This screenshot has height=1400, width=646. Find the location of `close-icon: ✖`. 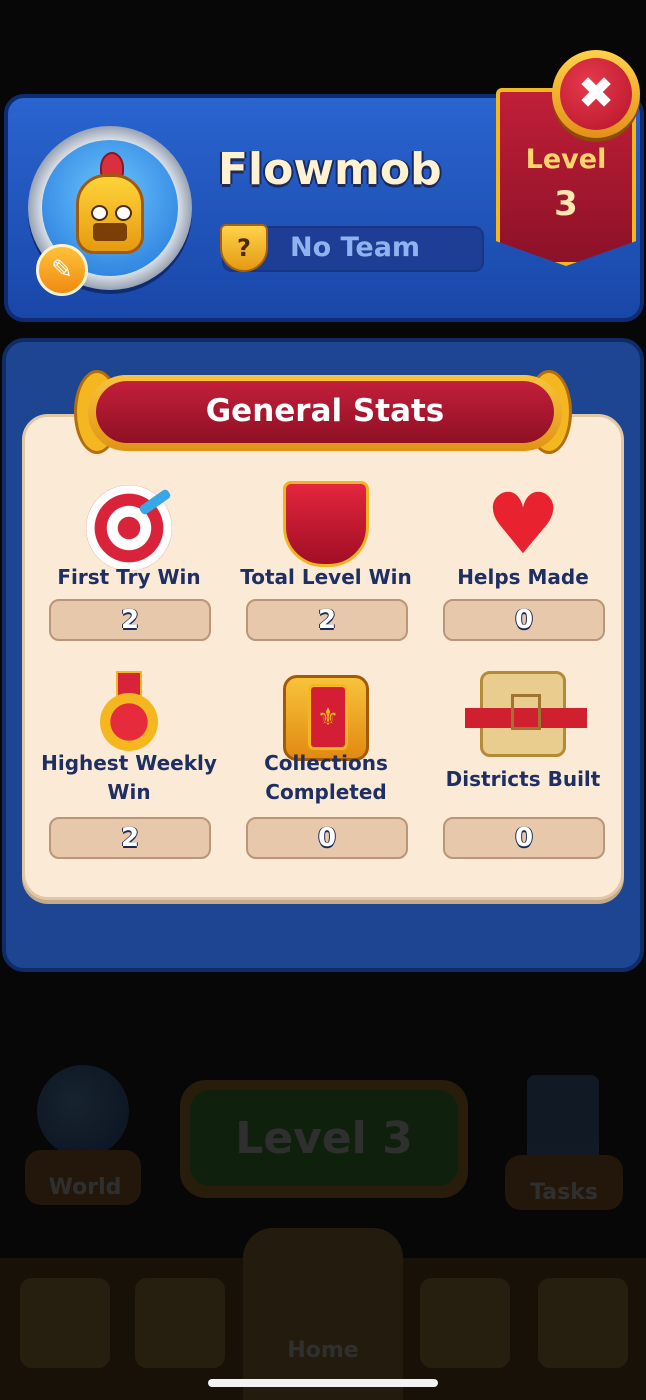

close-icon: ✖ is located at coordinates (596, 94).